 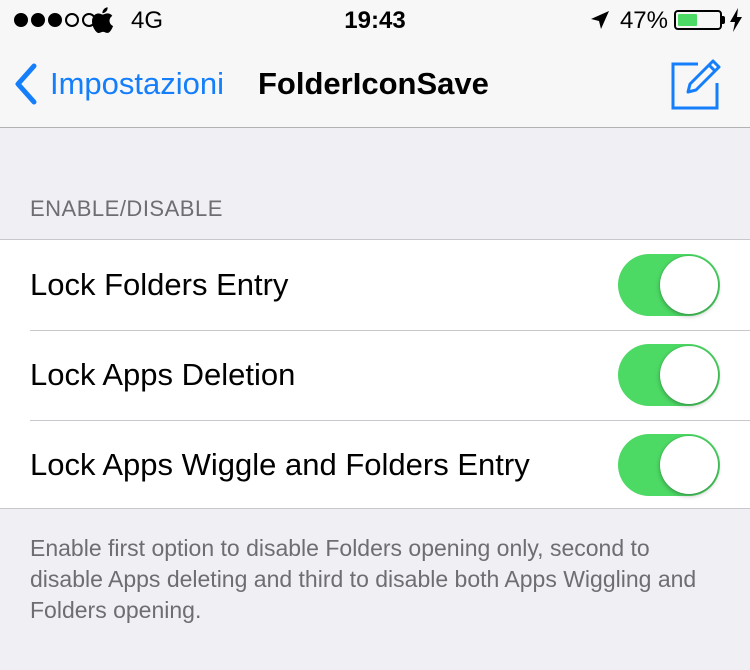 What do you see at coordinates (698, 20) in the screenshot?
I see `battery-icon` at bounding box center [698, 20].